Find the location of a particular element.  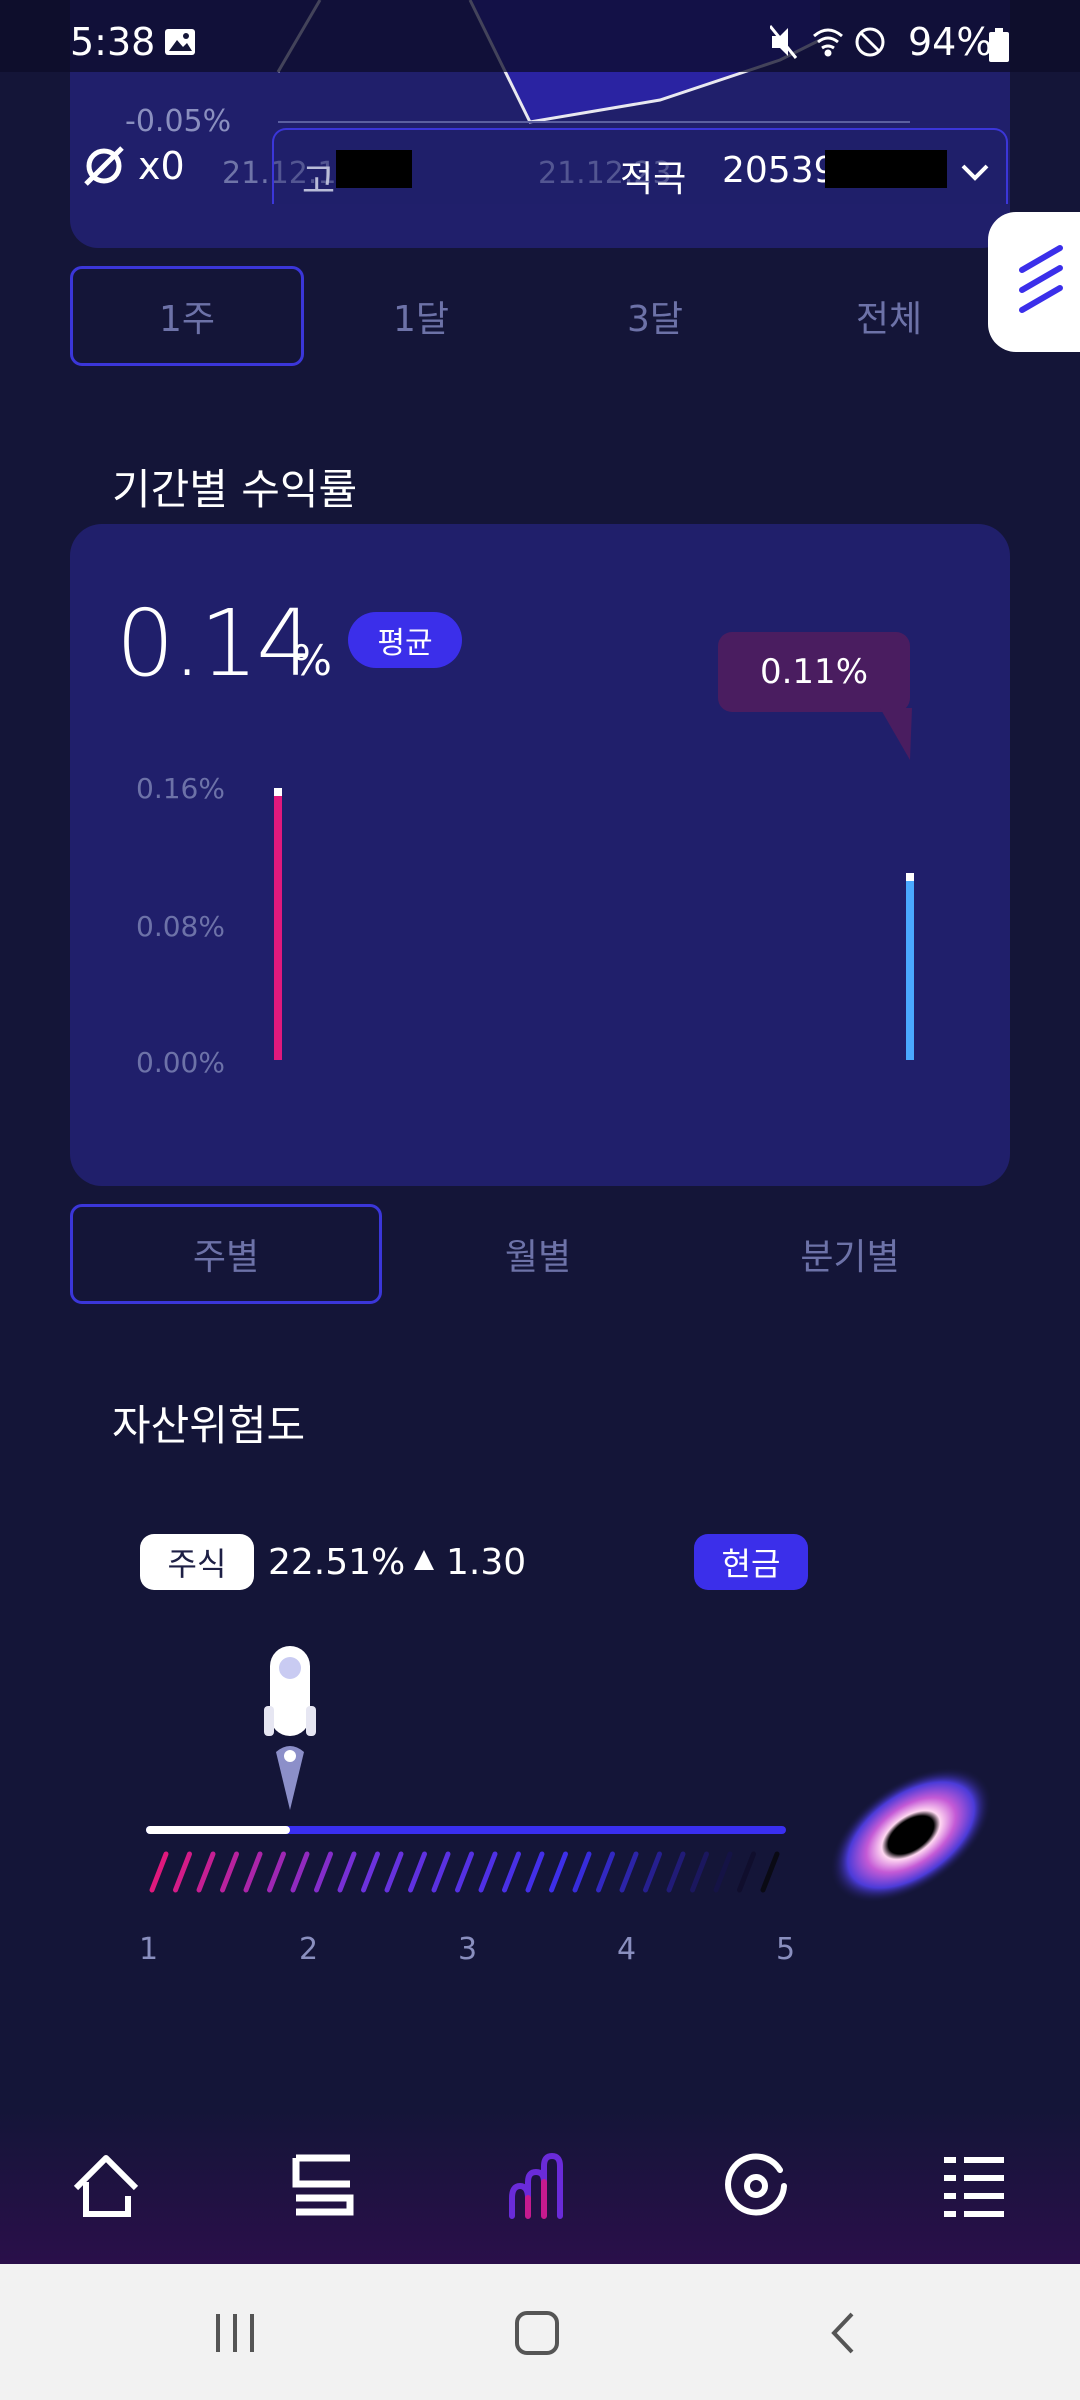

account-owner: 고 is located at coordinates (319, 181).